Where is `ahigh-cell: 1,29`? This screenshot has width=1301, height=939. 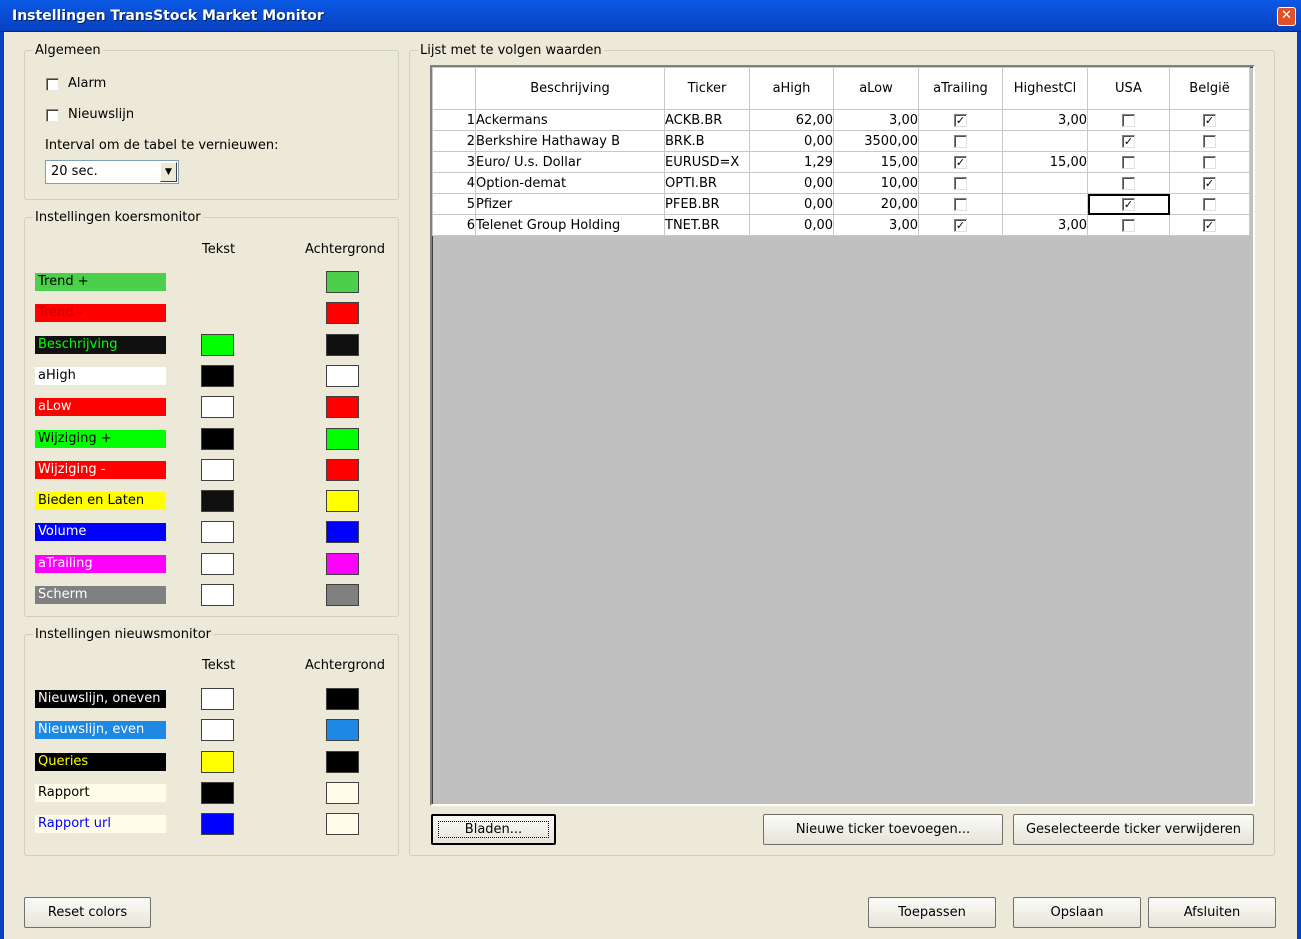 ahigh-cell: 1,29 is located at coordinates (791, 162).